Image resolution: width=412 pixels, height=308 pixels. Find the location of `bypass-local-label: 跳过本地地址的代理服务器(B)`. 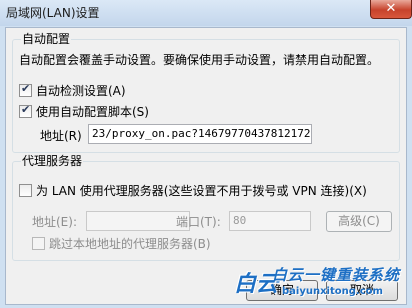

bypass-local-label: 跳过本地地址的代理服务器(B) is located at coordinates (130, 244).